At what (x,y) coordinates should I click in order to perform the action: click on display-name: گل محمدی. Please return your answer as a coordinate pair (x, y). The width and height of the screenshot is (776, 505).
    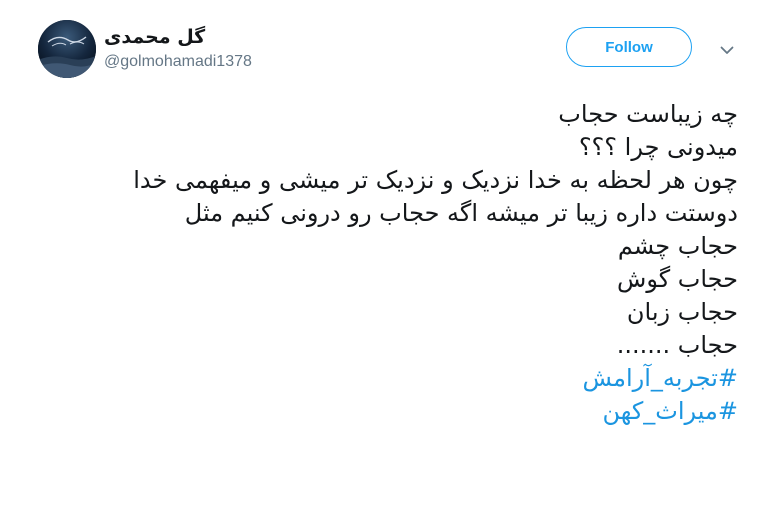
    Looking at the image, I should click on (179, 37).